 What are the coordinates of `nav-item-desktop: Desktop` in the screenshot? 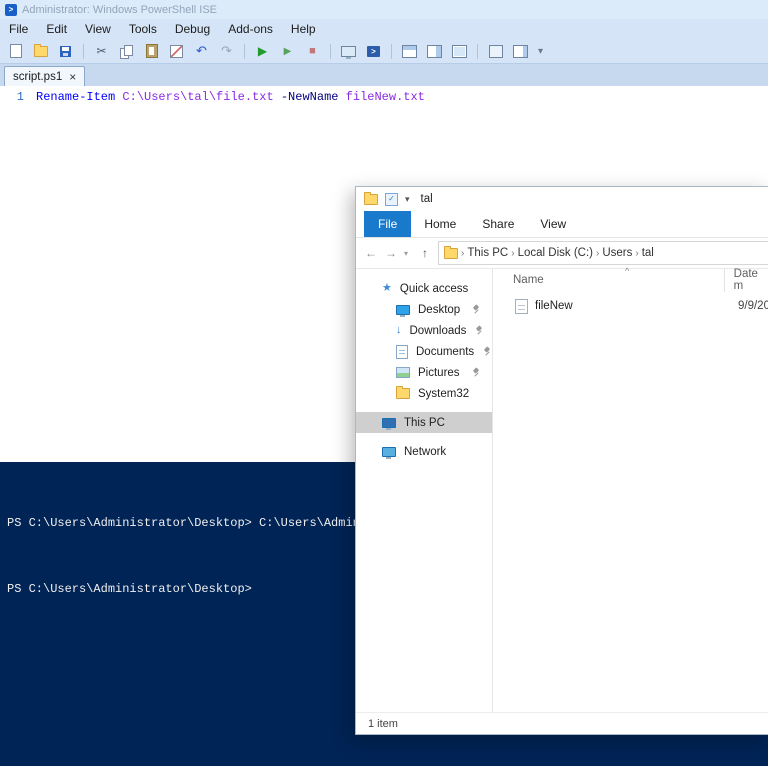 It's located at (424, 309).